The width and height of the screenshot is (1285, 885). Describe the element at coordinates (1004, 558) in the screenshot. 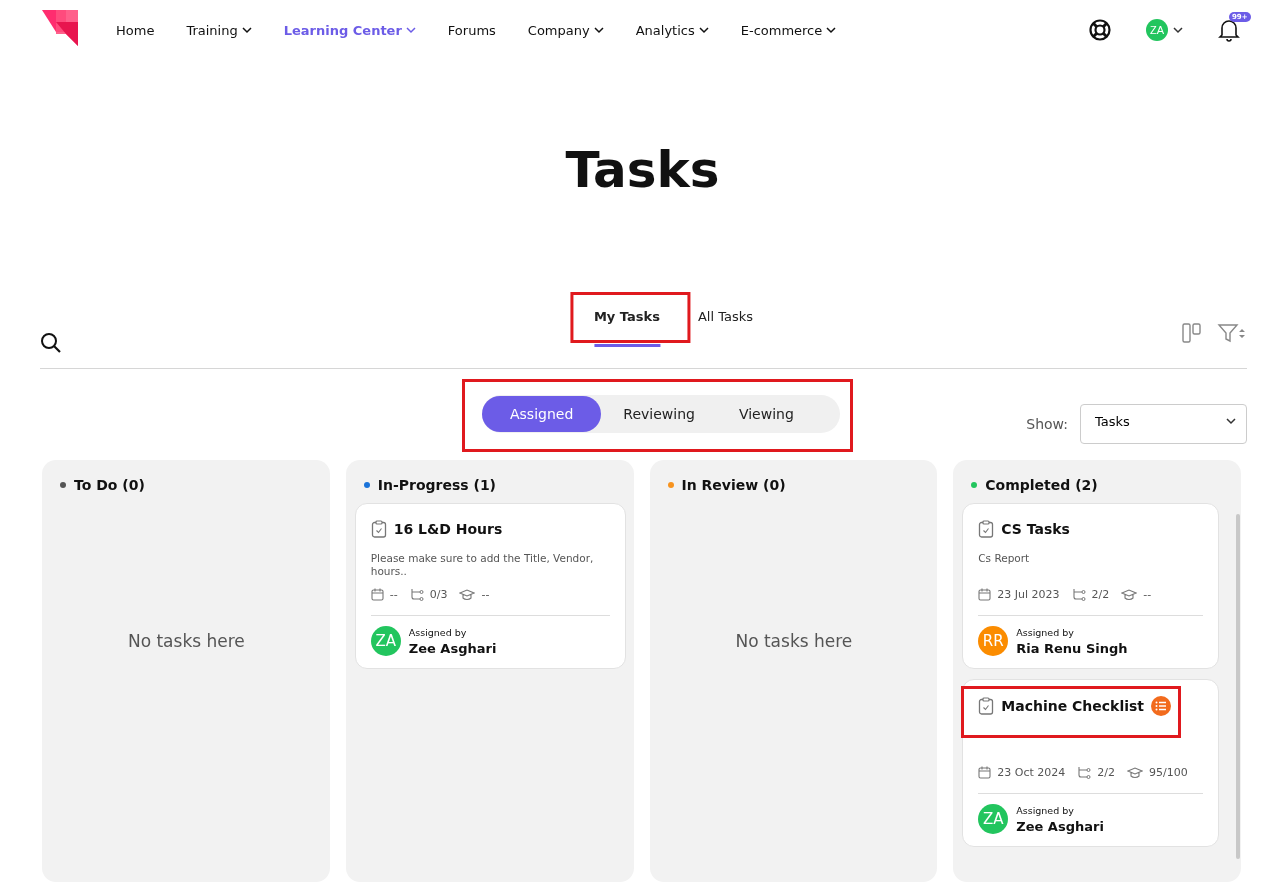

I see `task-description: Cs Report` at that location.